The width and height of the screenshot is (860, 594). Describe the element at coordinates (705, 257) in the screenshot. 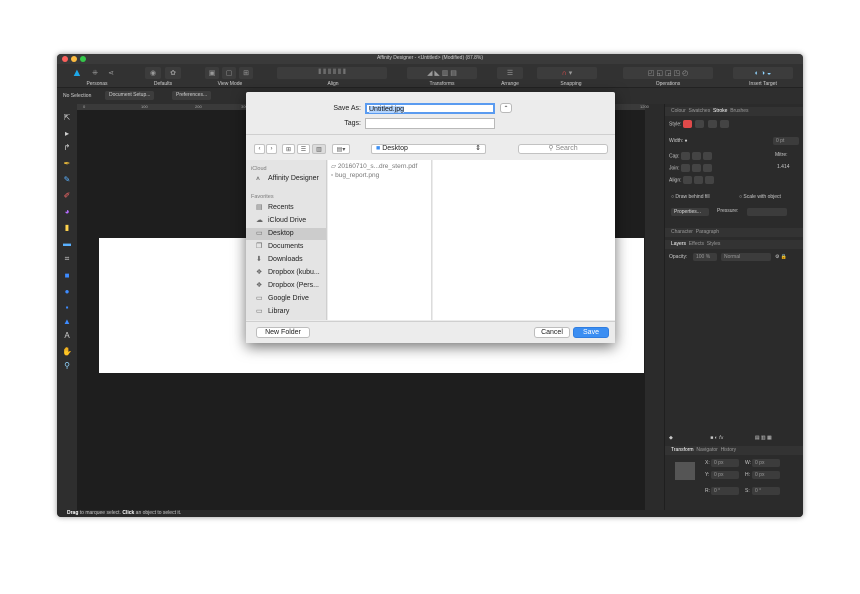

I see `opacity-field: 100 %` at that location.